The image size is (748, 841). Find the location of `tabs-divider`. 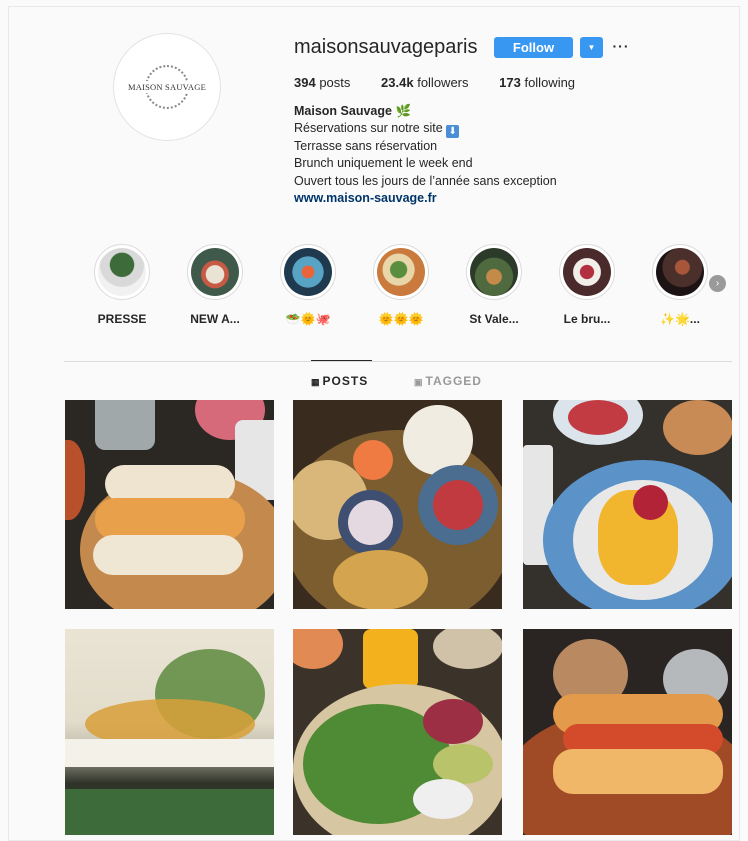

tabs-divider is located at coordinates (398, 361).